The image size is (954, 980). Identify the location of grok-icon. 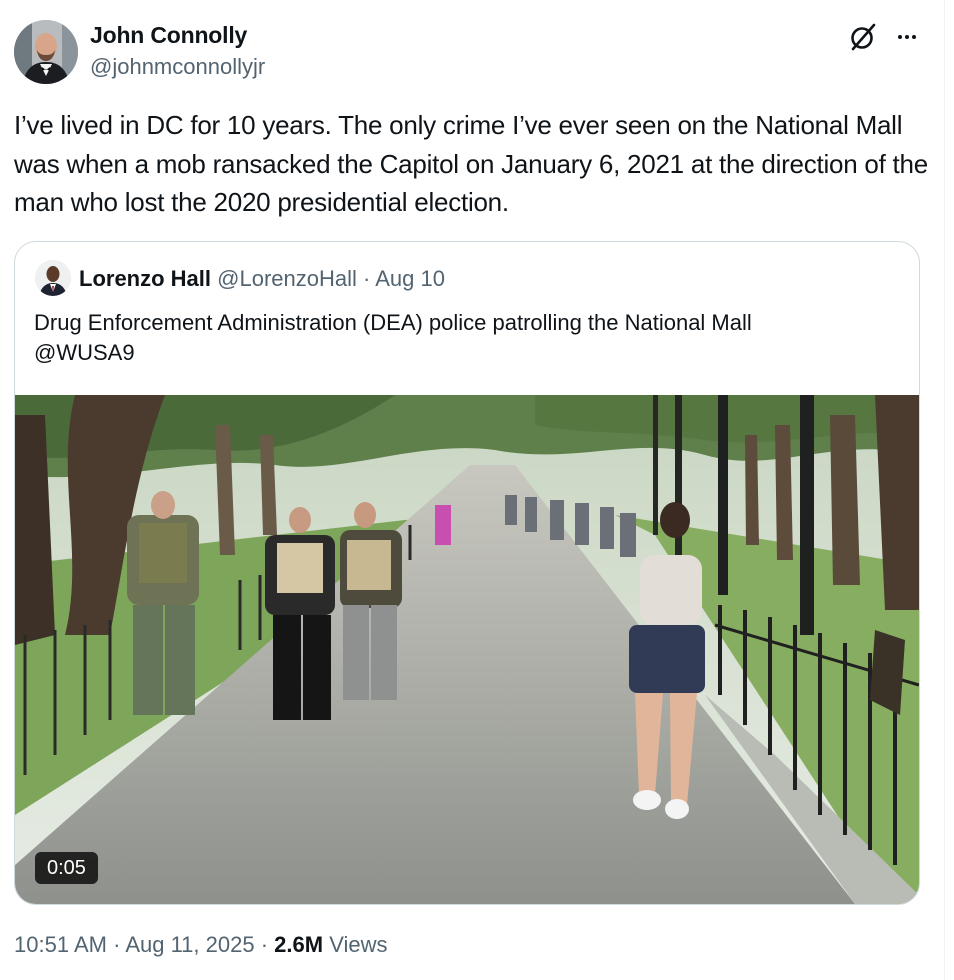
(863, 37).